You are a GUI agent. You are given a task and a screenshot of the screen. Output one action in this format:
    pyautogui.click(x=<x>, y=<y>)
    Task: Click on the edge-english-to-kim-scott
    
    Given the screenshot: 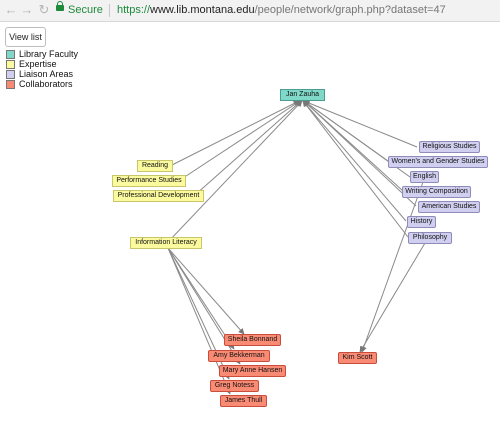 What is the action you would take?
    pyautogui.click(x=392, y=267)
    